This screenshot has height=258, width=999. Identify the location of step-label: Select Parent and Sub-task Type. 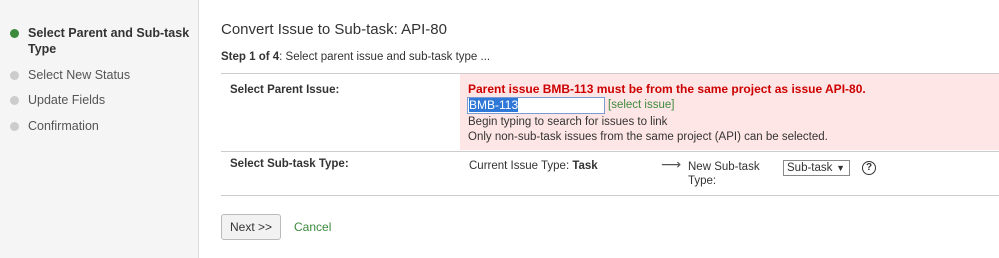
(109, 41).